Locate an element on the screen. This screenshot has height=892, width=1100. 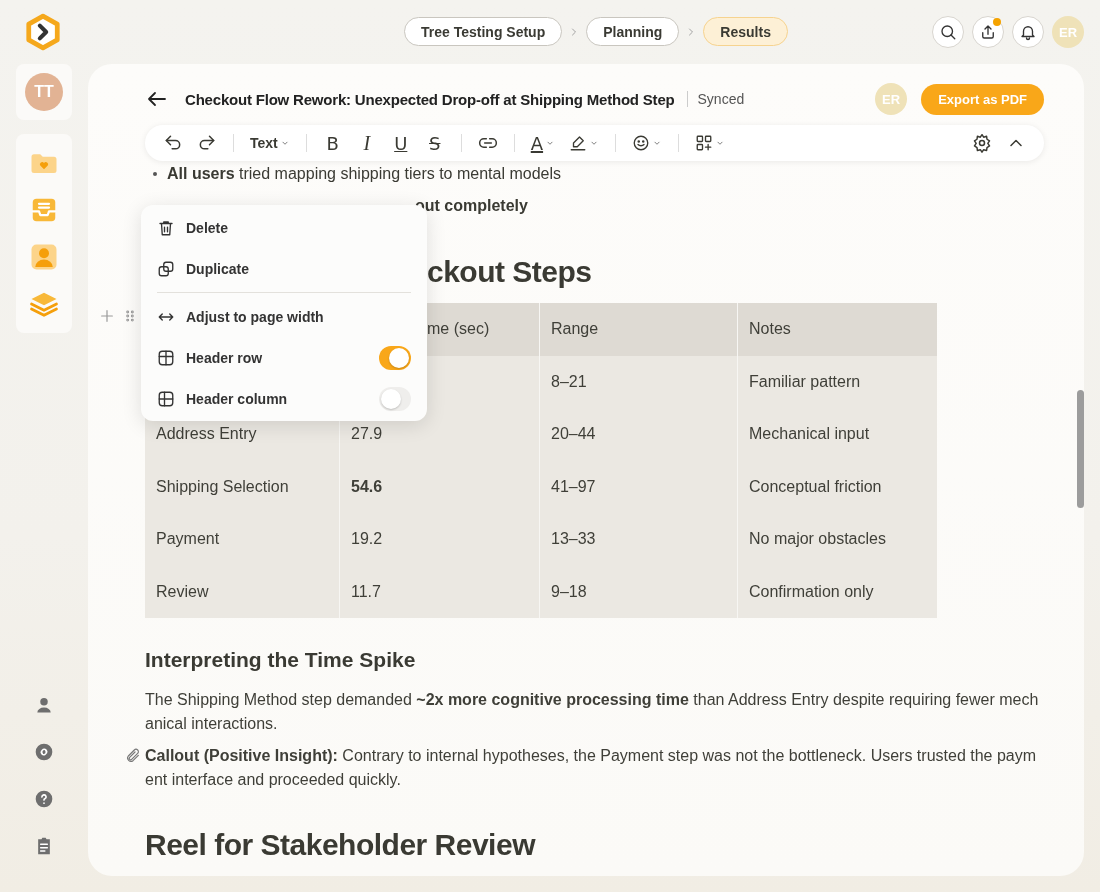
search-icon is located at coordinates (948, 32).